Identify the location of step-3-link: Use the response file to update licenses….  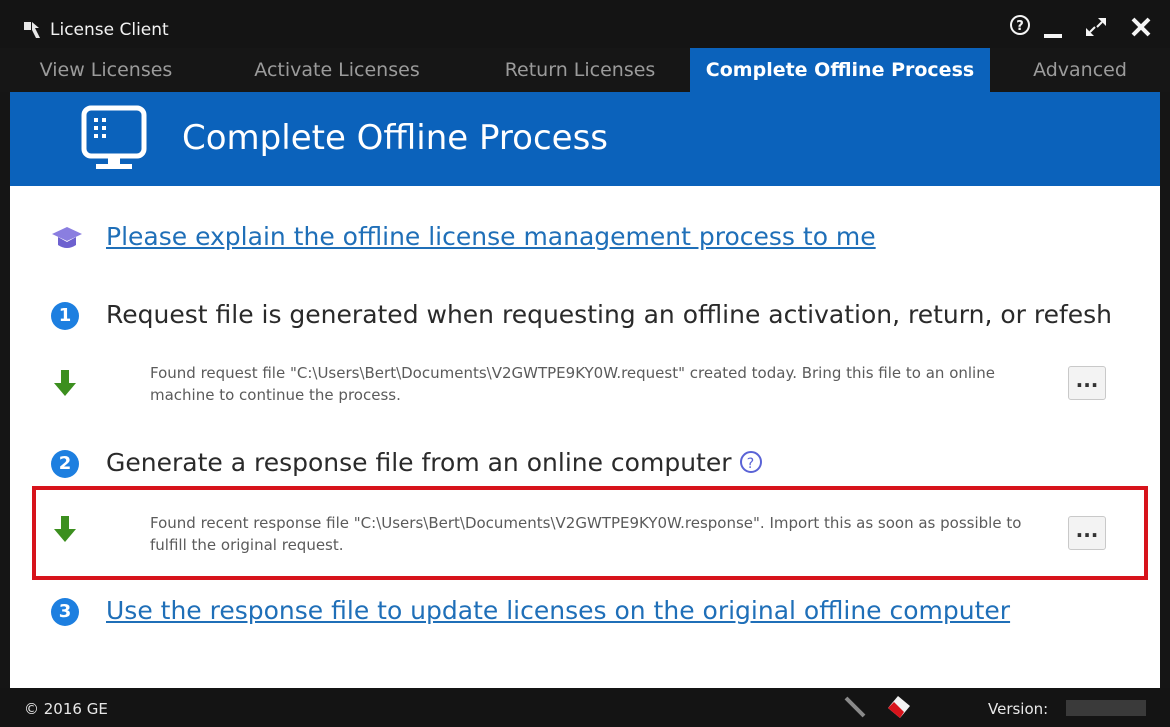
(558, 610).